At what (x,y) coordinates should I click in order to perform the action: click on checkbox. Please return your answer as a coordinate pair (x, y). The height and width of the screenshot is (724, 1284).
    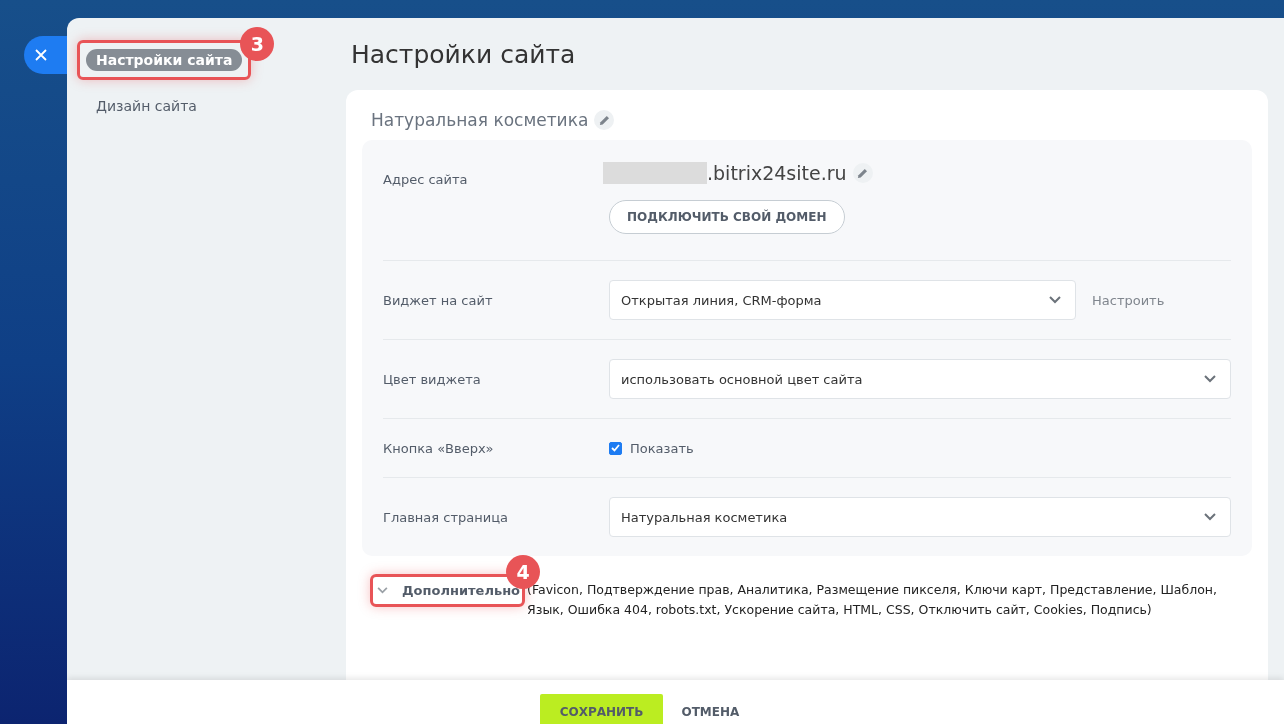
    Looking at the image, I should click on (615, 448).